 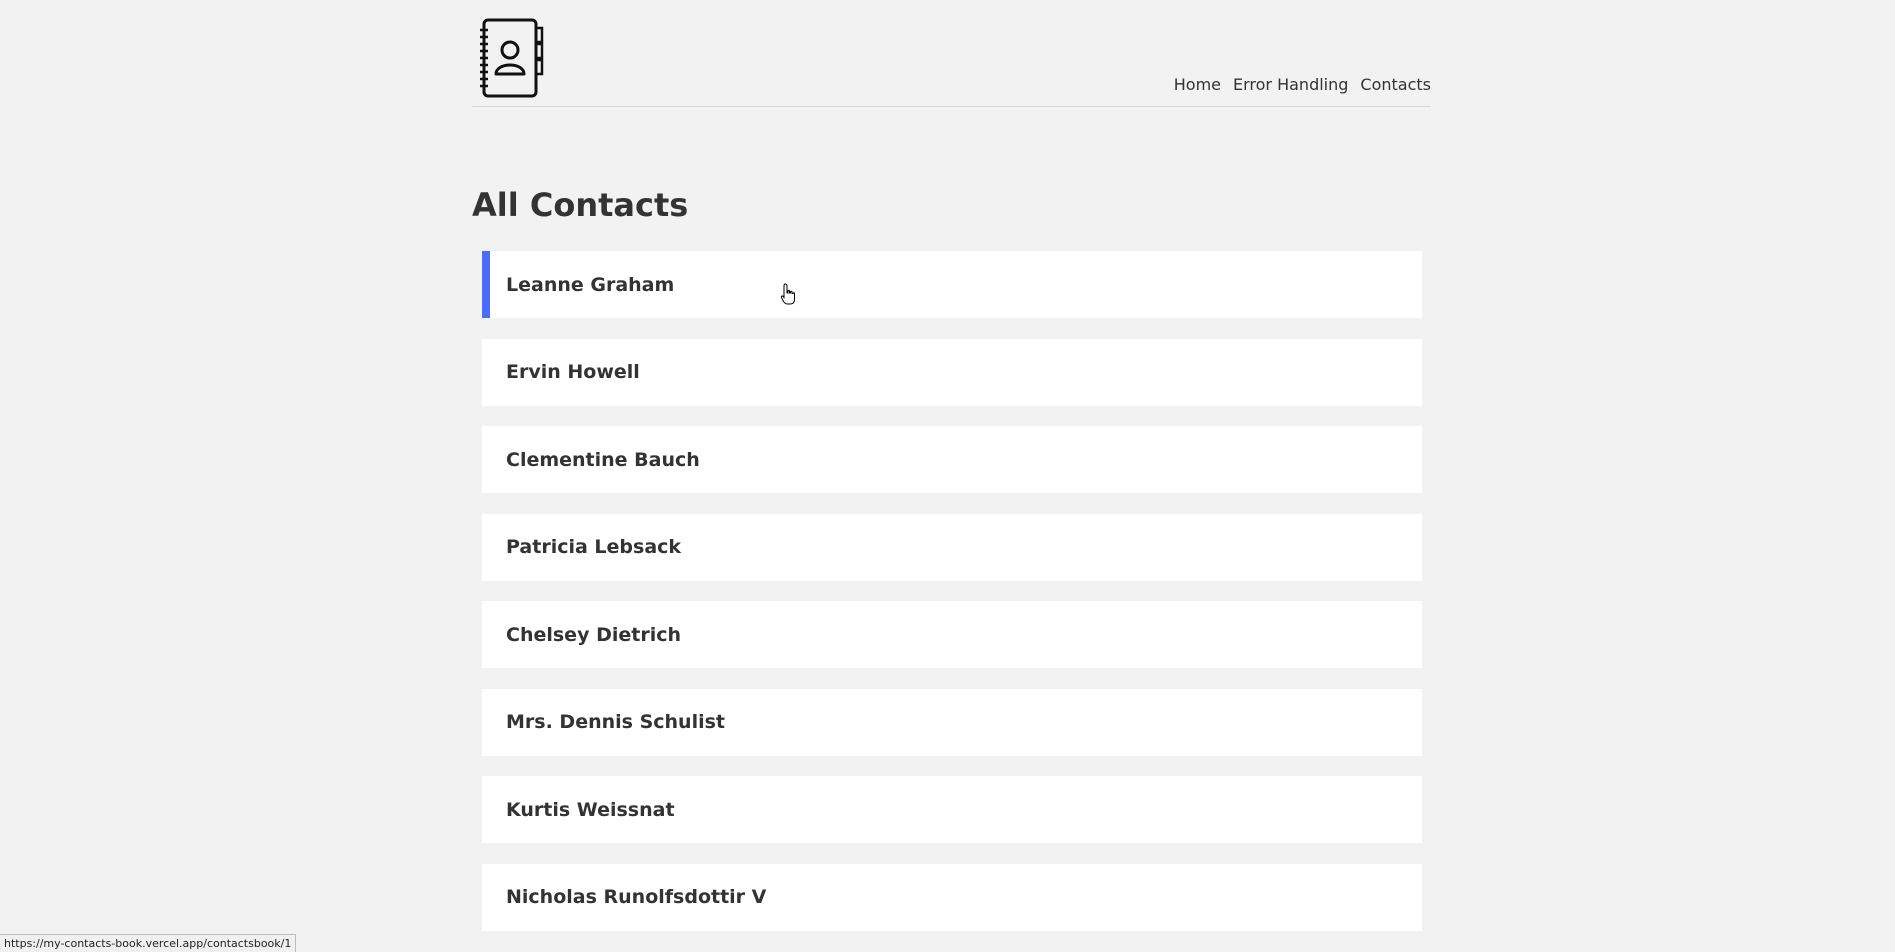 What do you see at coordinates (573, 372) in the screenshot?
I see `contact-name: Ervin Howell` at bounding box center [573, 372].